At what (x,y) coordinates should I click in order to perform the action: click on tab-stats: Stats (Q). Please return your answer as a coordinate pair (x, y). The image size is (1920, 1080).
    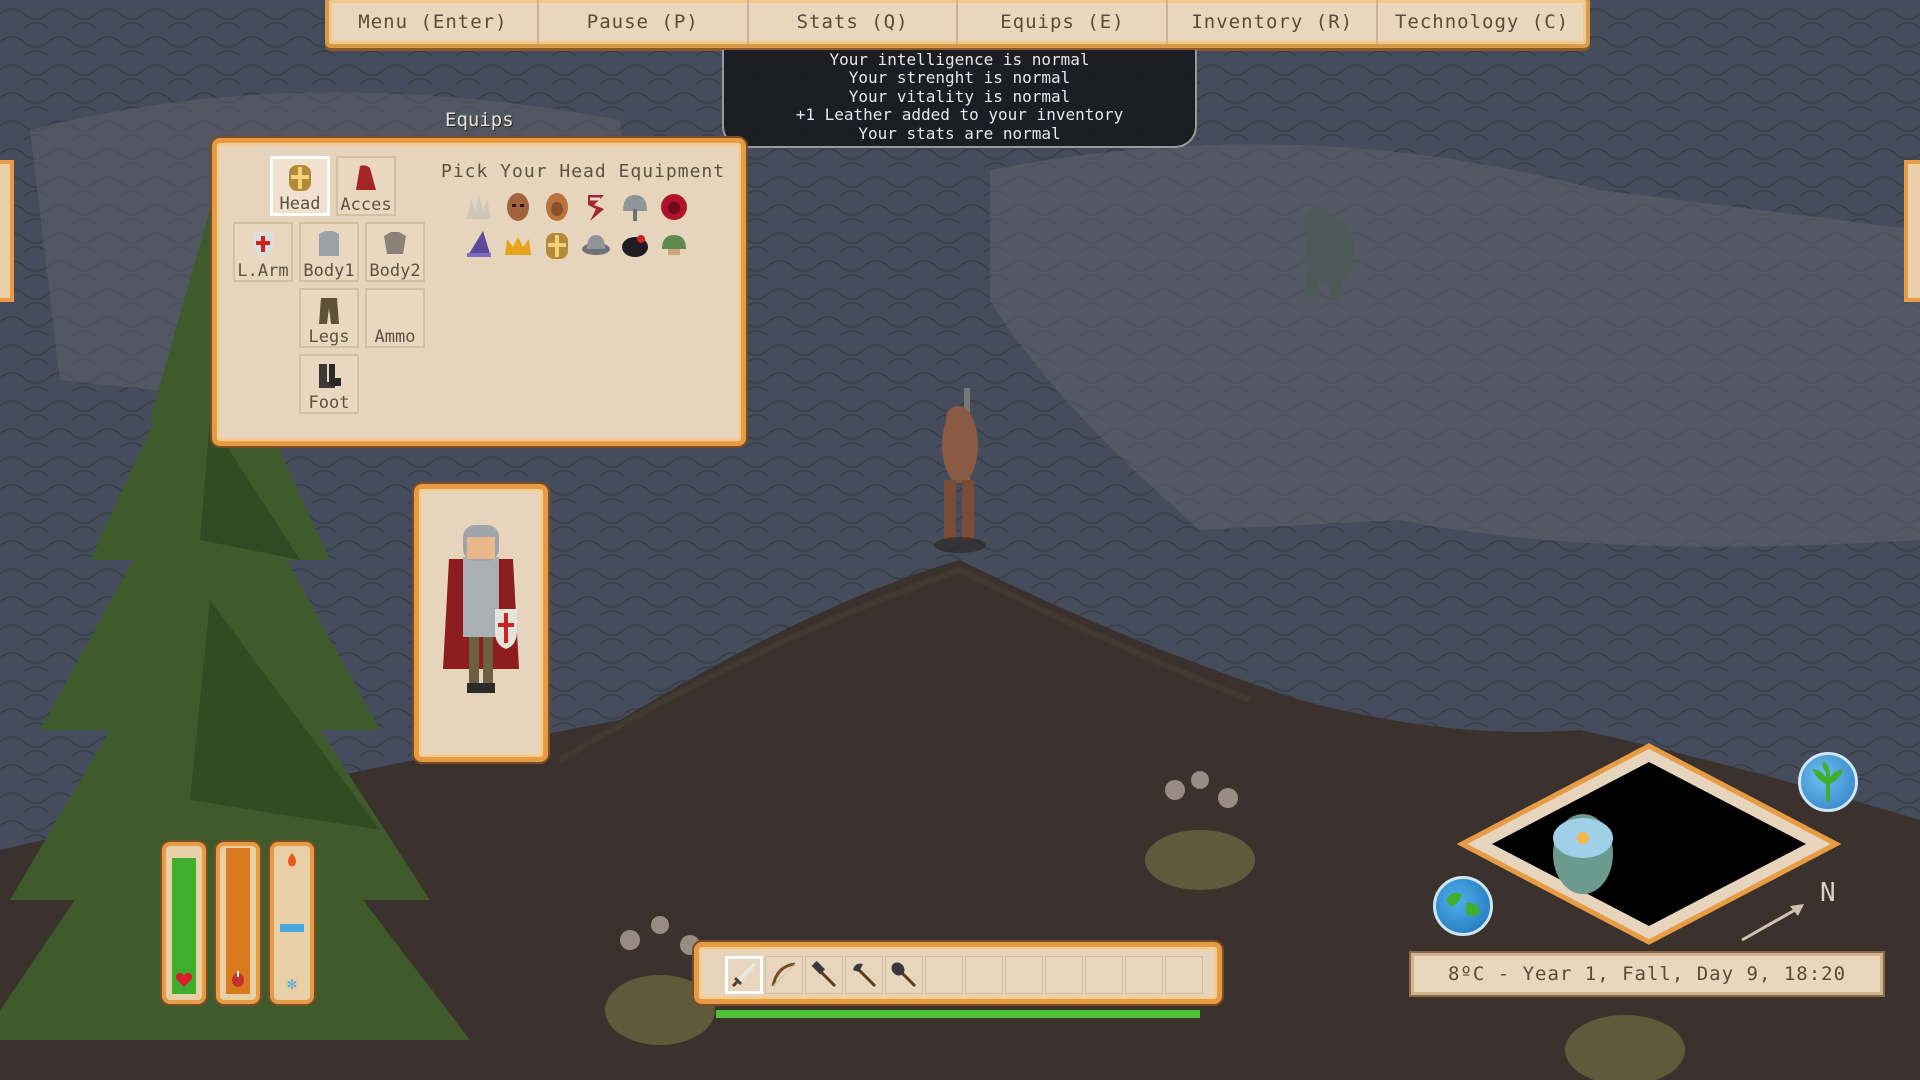
    Looking at the image, I should click on (854, 22).